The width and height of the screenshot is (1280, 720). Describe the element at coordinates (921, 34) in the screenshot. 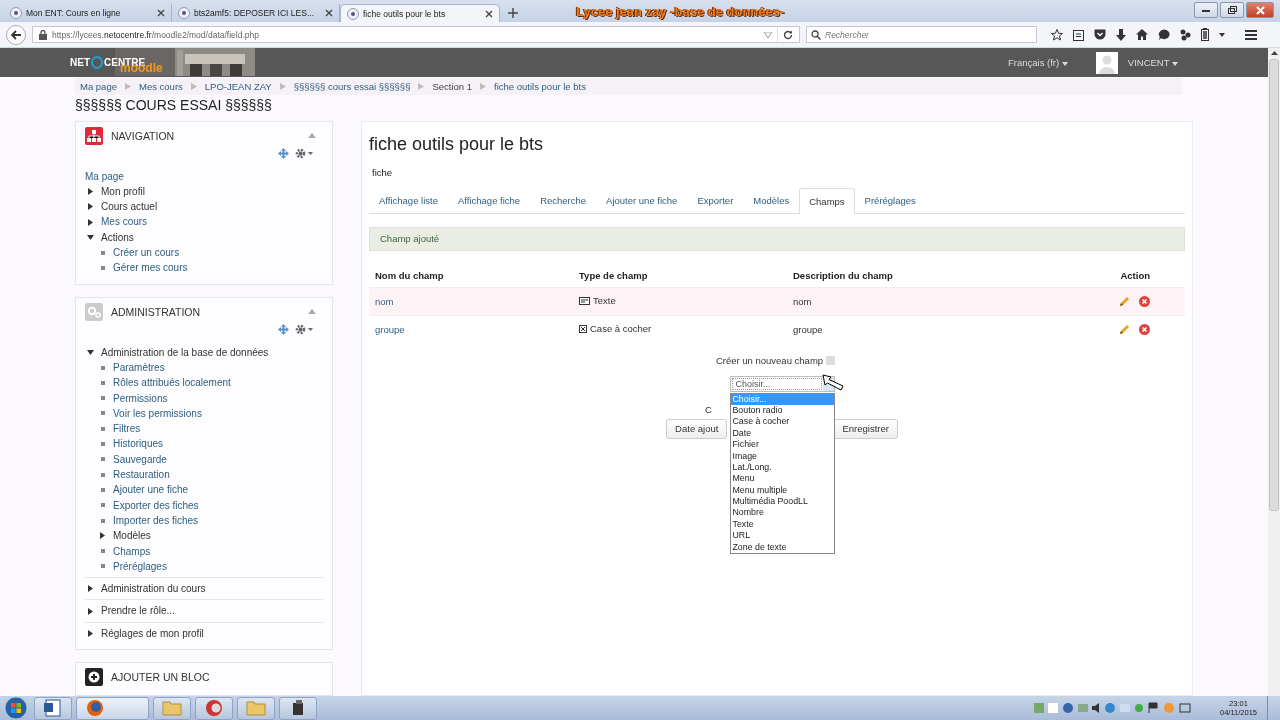

I see `search-field: Rechercher` at that location.